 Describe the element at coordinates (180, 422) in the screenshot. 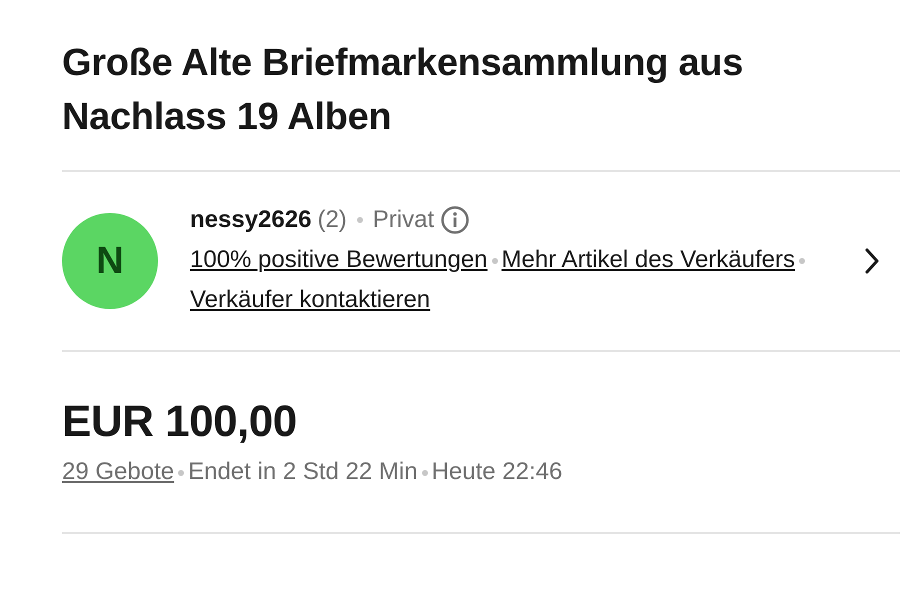

I see `price: EUR 100,00` at that location.